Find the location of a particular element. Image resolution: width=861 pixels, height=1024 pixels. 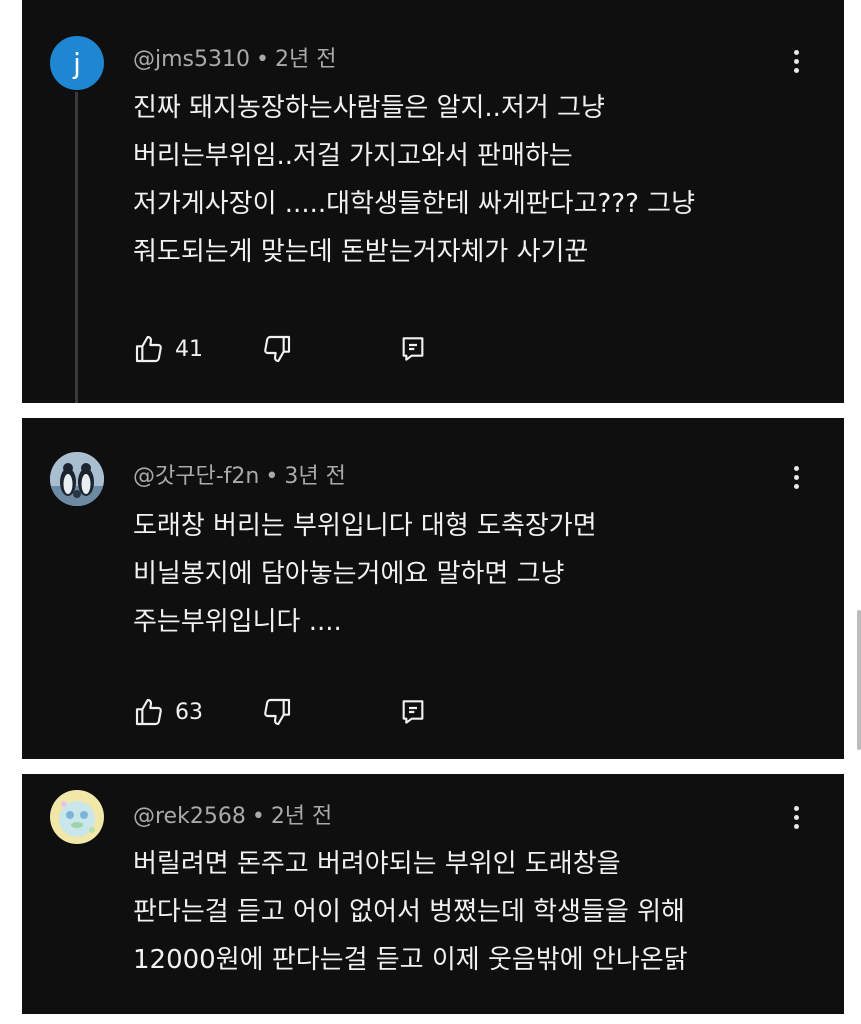

blob-icon is located at coordinates (77, 817).